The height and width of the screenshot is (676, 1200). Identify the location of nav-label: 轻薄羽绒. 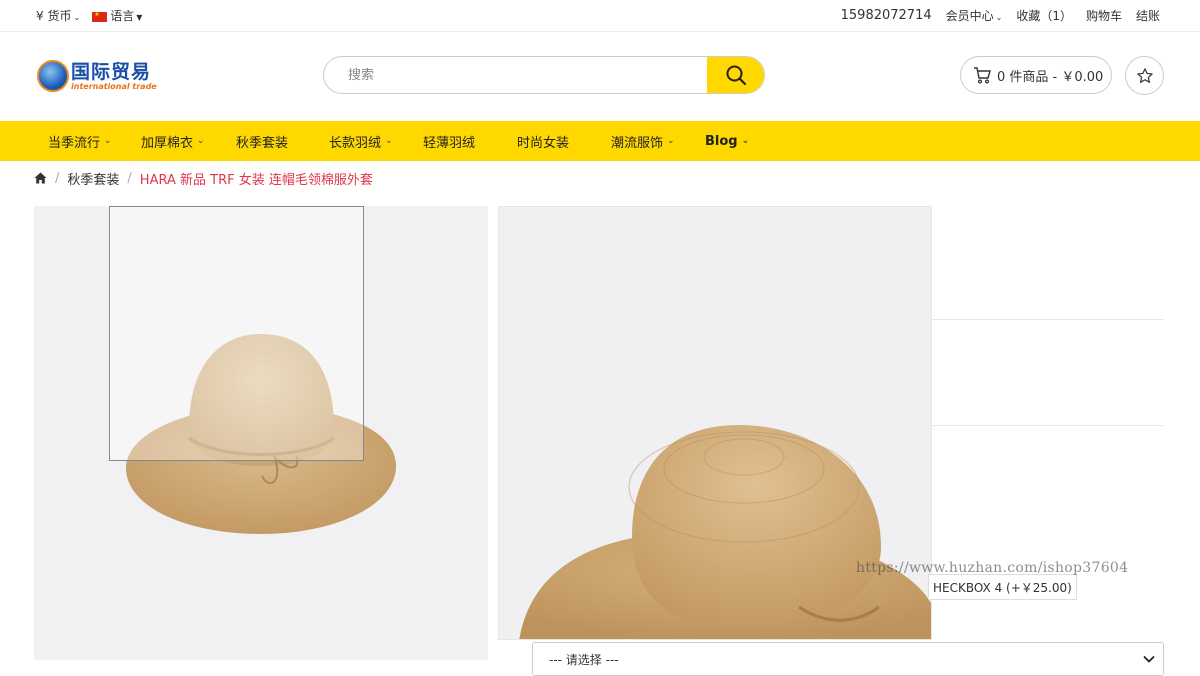
(449, 143).